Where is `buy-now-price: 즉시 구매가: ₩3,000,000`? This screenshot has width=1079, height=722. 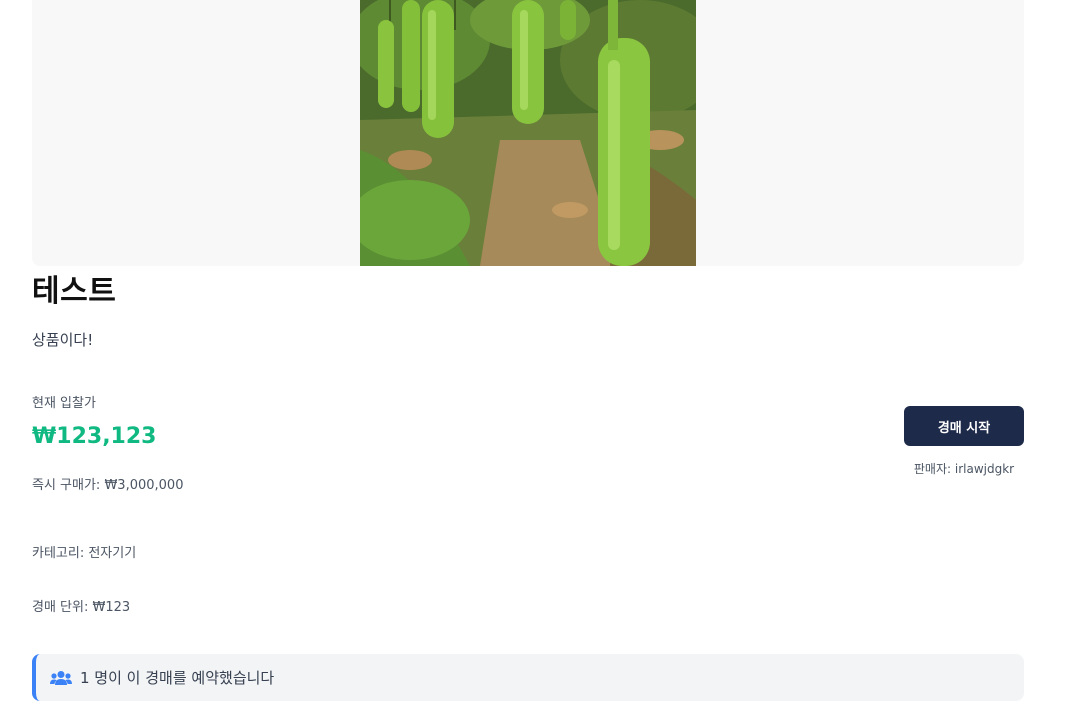 buy-now-price: 즉시 구매가: ₩3,000,000 is located at coordinates (108, 485).